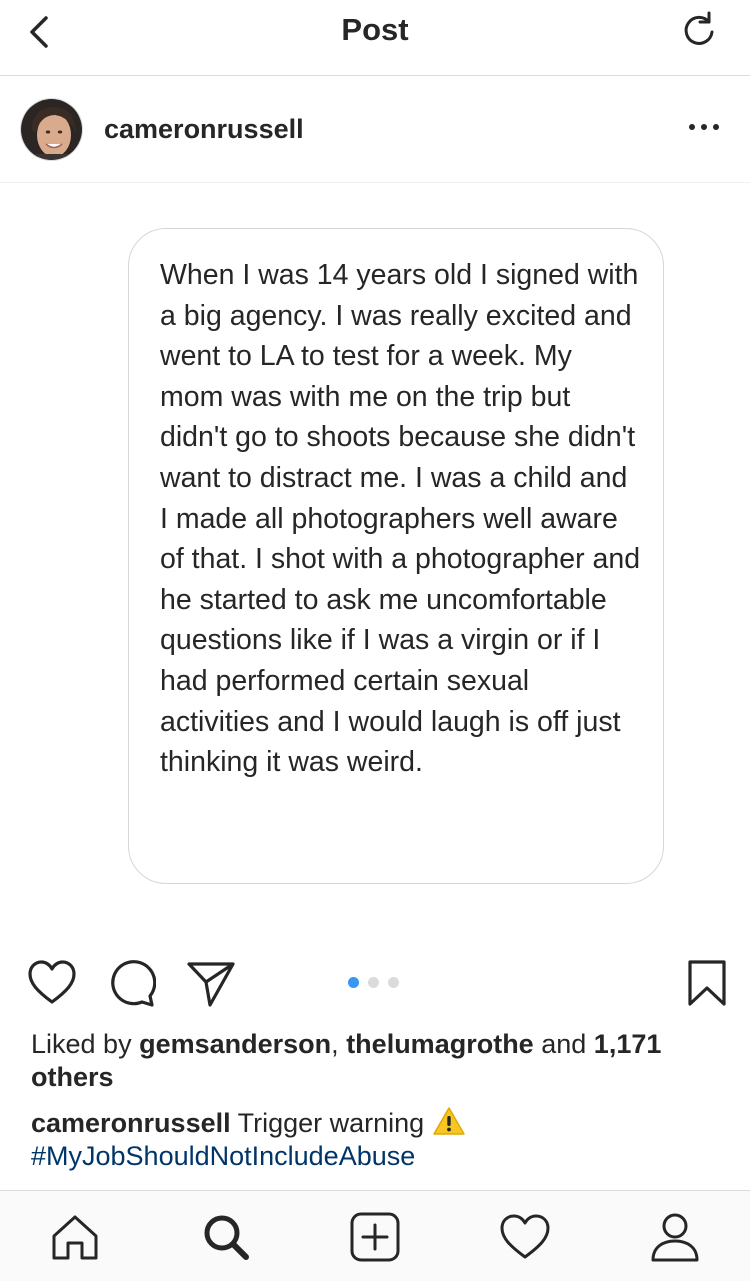 The width and height of the screenshot is (750, 1281). What do you see at coordinates (131, 983) in the screenshot?
I see `comment-icon` at bounding box center [131, 983].